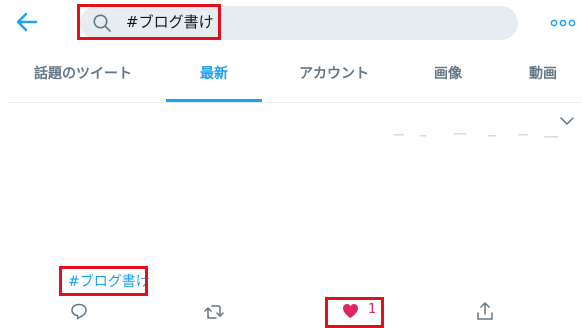 The width and height of the screenshot is (582, 328). Describe the element at coordinates (567, 121) in the screenshot. I see `chevron-down-icon` at that location.